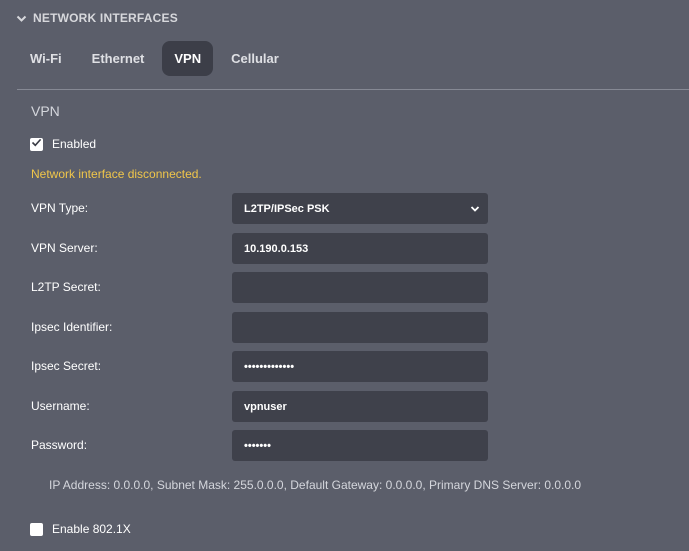 The height and width of the screenshot is (551, 689). I want to click on vpn-type-label: VPN Type:, so click(60, 208).